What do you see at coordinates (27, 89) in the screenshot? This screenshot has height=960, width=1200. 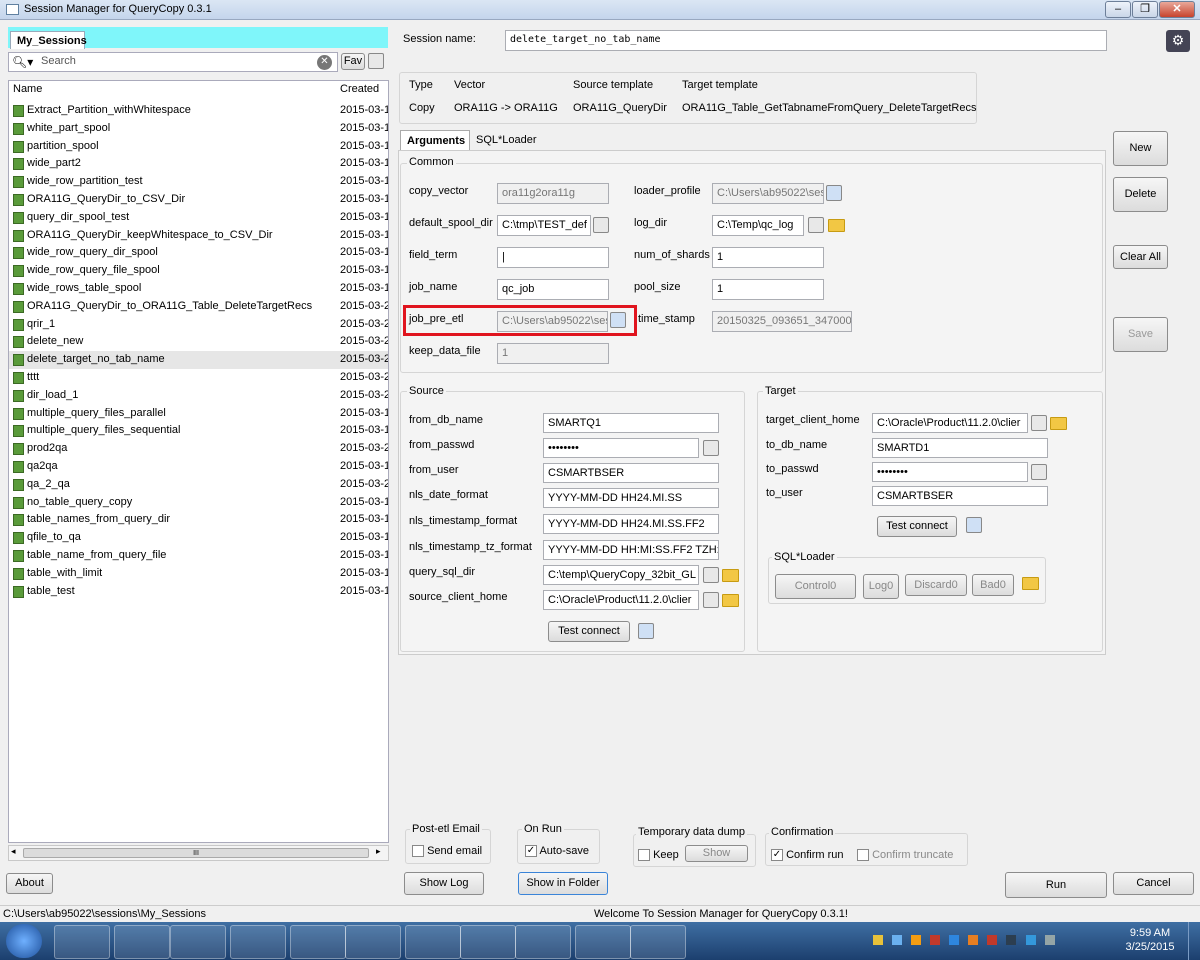 I see `column-header-name: Name` at bounding box center [27, 89].